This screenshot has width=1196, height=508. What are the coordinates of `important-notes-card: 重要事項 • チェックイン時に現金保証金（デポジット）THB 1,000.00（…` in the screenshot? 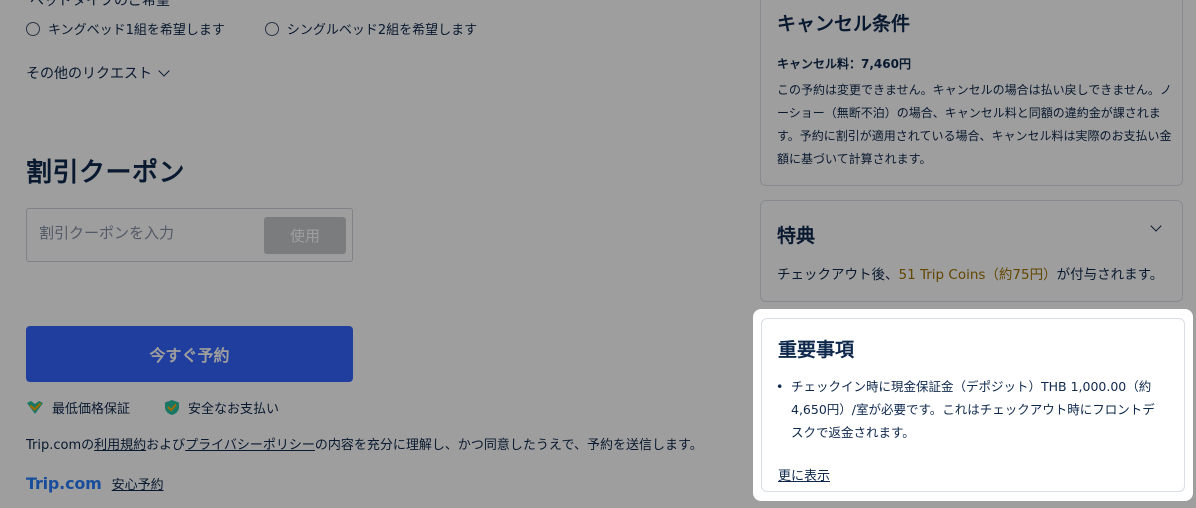 It's located at (973, 405).